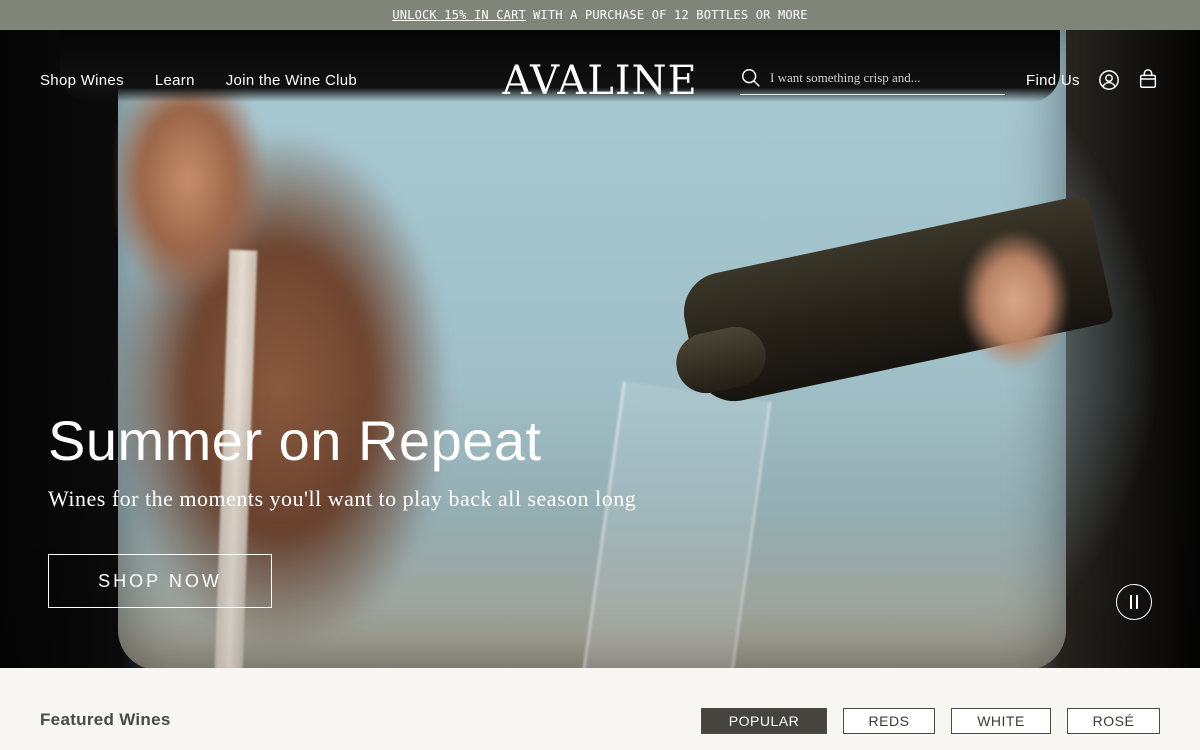 This screenshot has width=1200, height=750. I want to click on search-bar, so click(872, 78).